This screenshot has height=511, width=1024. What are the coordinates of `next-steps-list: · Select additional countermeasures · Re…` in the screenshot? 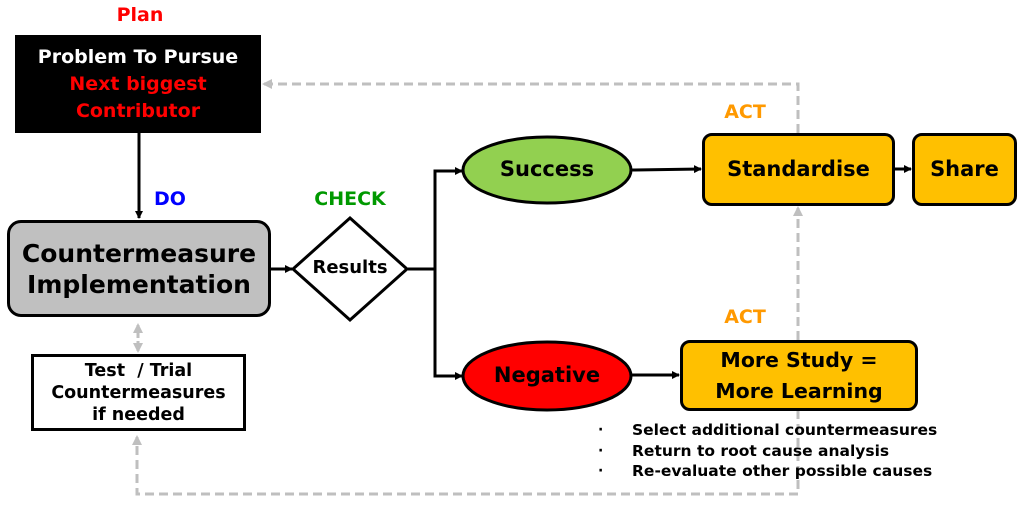 It's located at (767, 451).